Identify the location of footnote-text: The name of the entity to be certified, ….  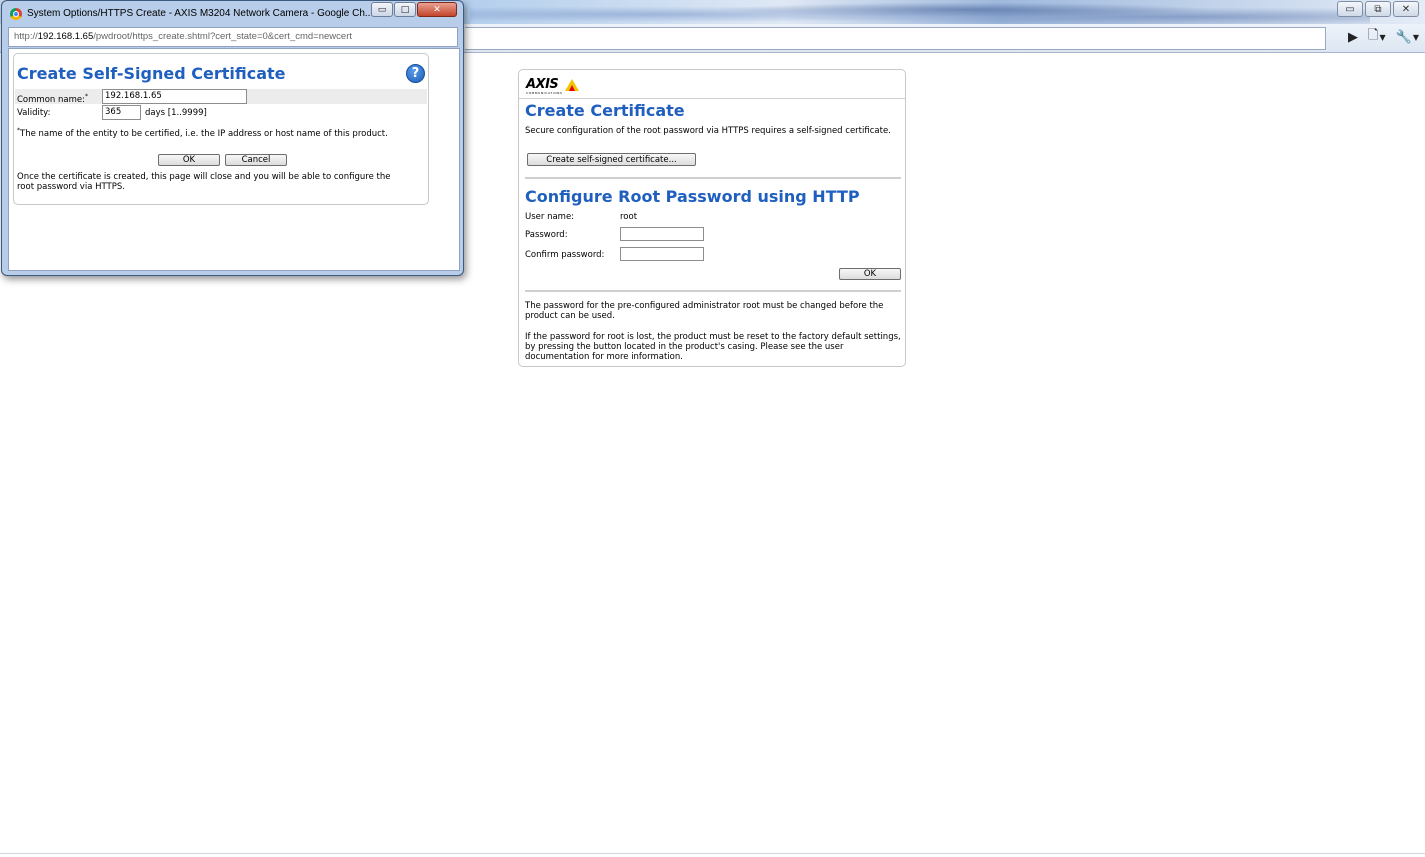
(204, 133).